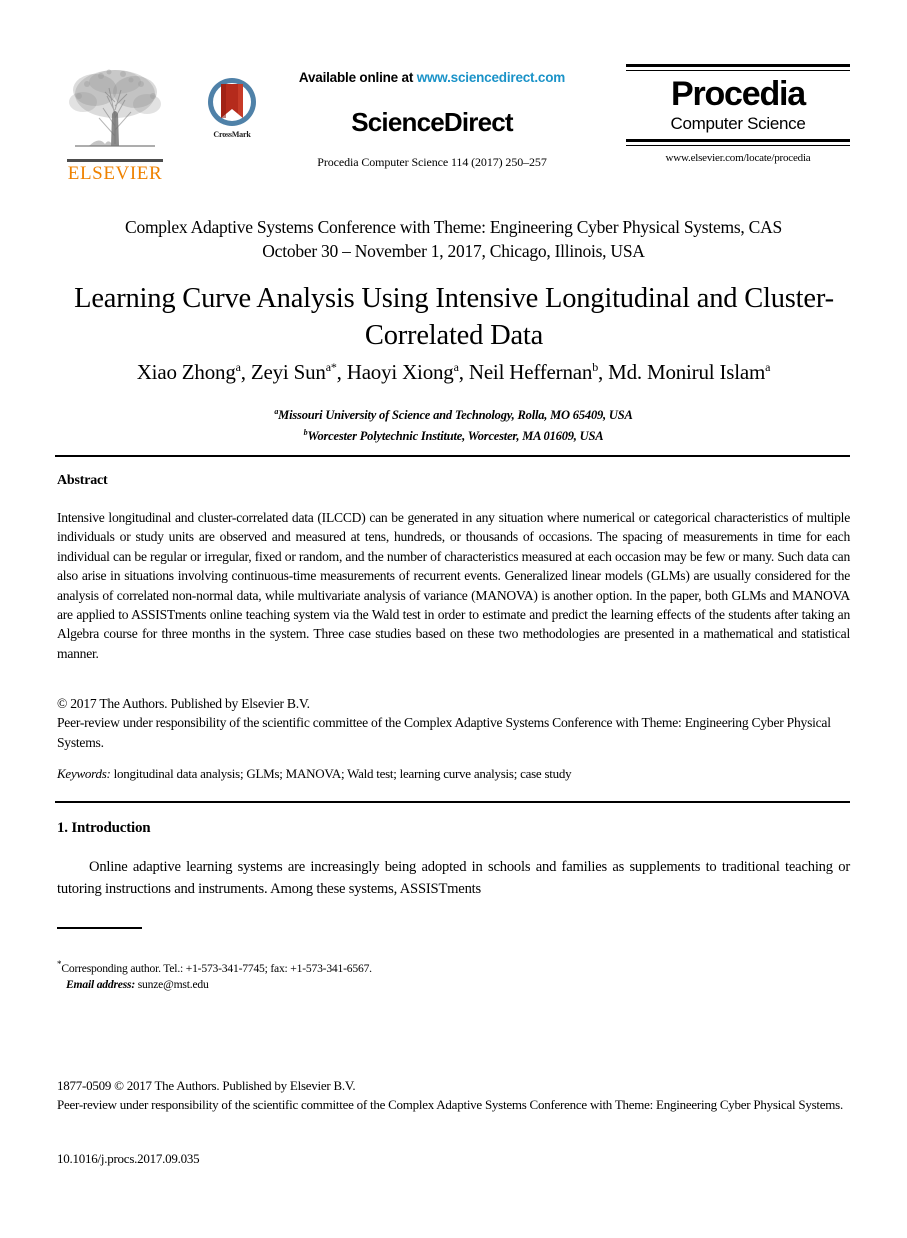  I want to click on procedia-title: Procedia, so click(738, 94).